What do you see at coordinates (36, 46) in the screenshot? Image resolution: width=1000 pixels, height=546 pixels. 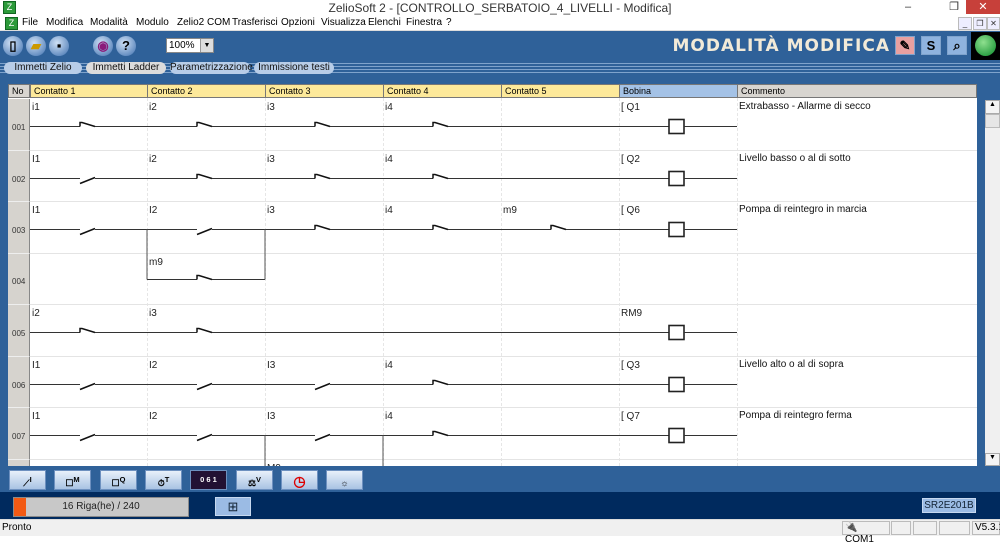 I see `open-icon: ▰` at bounding box center [36, 46].